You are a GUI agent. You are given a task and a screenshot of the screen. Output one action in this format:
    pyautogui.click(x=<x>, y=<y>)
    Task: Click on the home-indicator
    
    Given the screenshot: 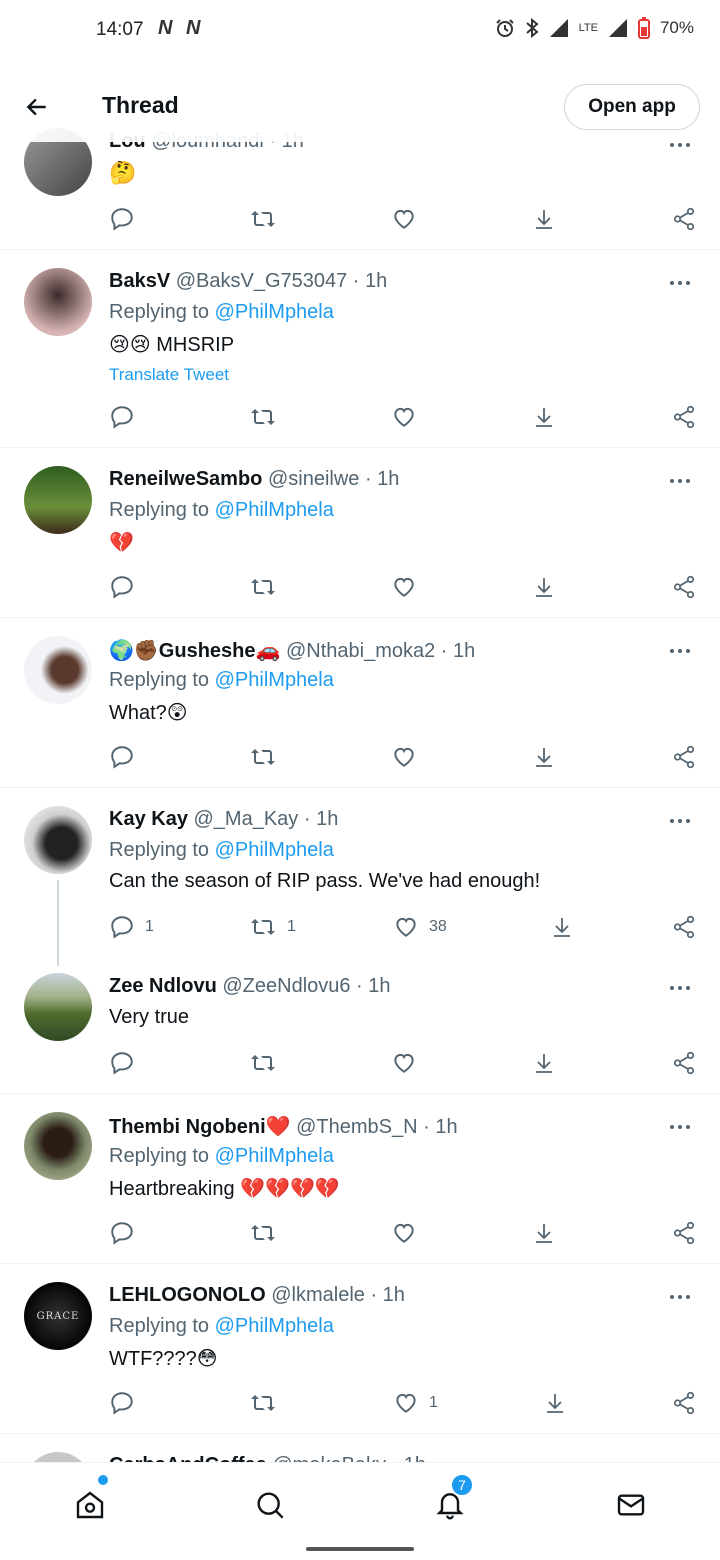 What is the action you would take?
    pyautogui.click(x=360, y=1549)
    